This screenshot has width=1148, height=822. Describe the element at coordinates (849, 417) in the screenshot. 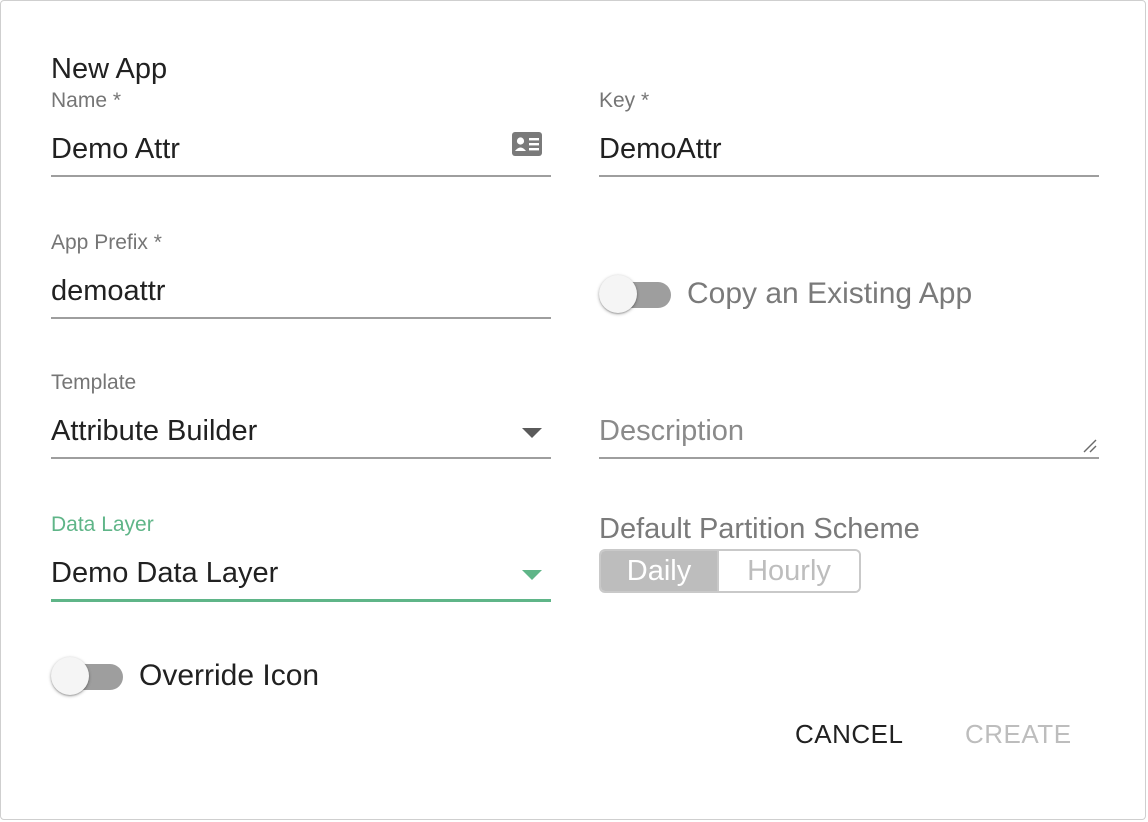

I see `description-textarea: Description` at that location.